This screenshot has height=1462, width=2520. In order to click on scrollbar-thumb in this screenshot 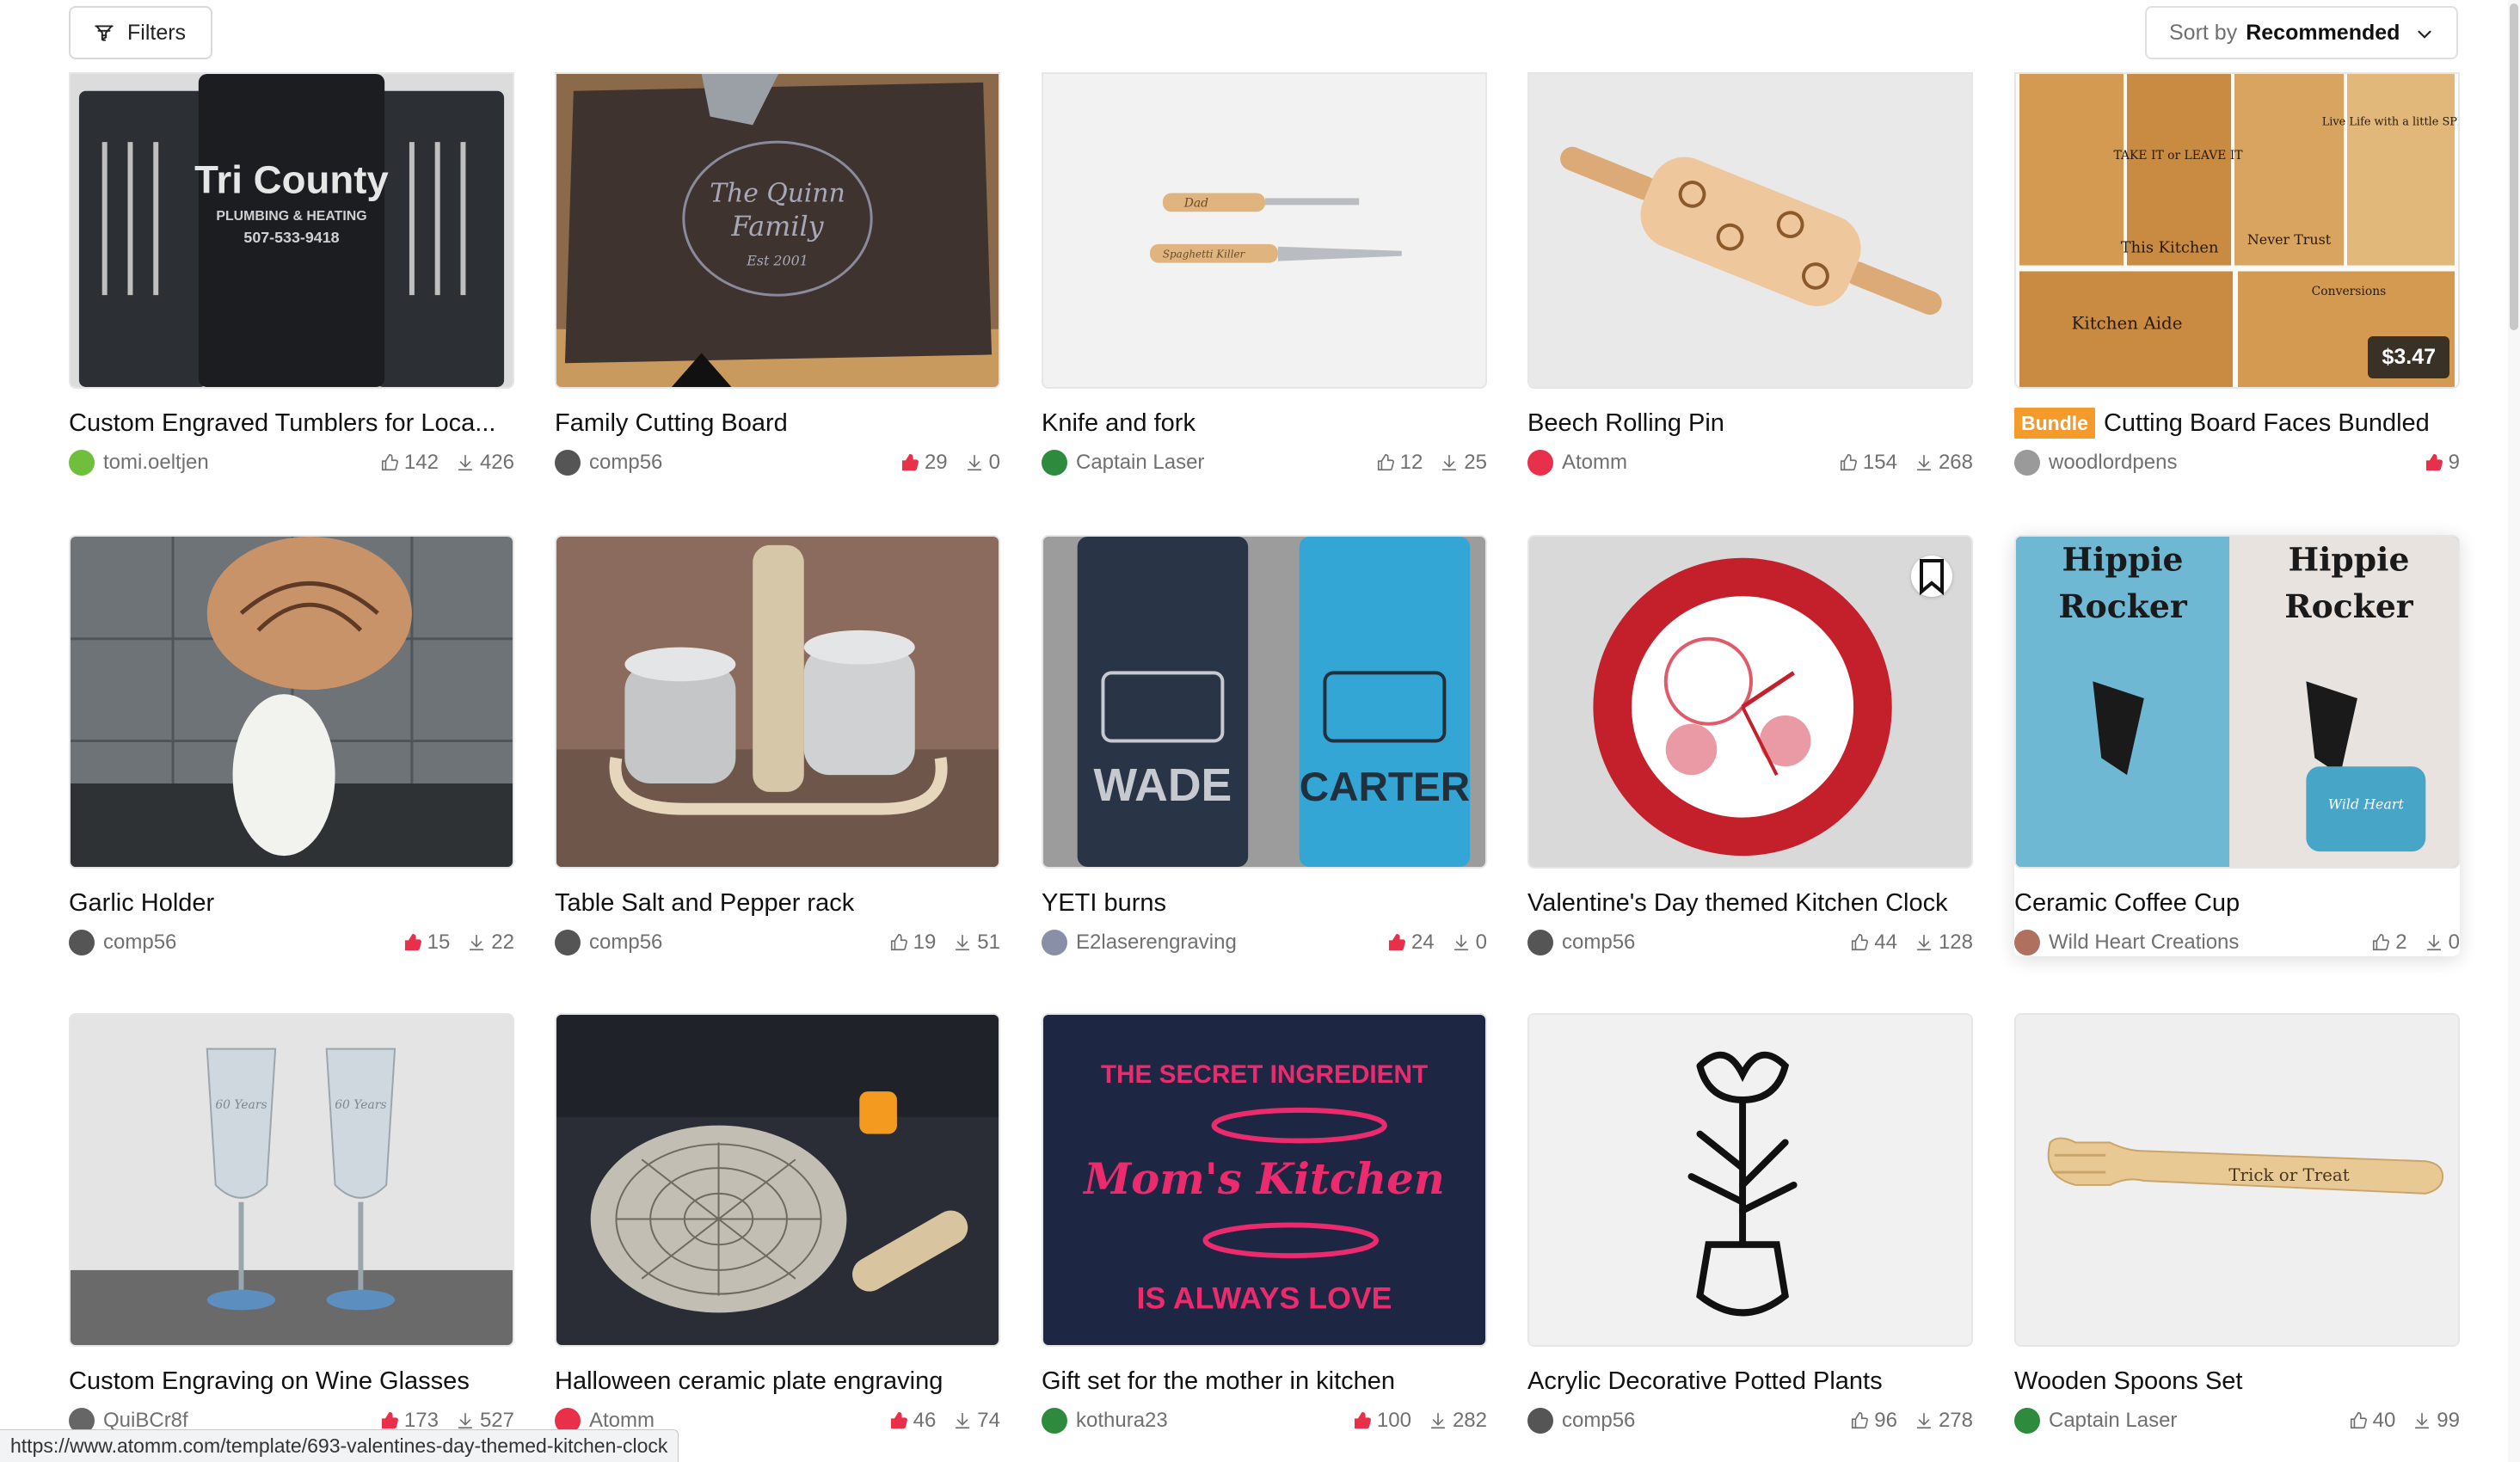, I will do `click(2514, 166)`.